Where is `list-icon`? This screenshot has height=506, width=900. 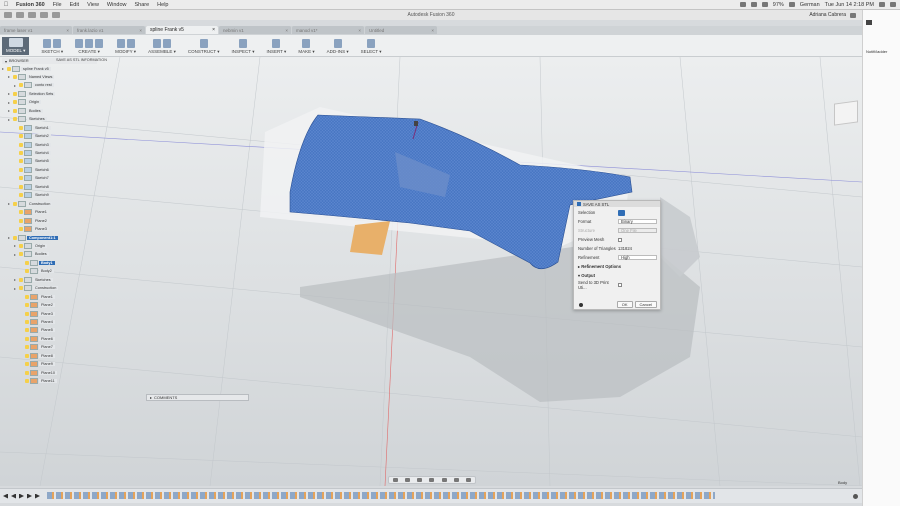
list-icon is located at coordinates (893, 4).